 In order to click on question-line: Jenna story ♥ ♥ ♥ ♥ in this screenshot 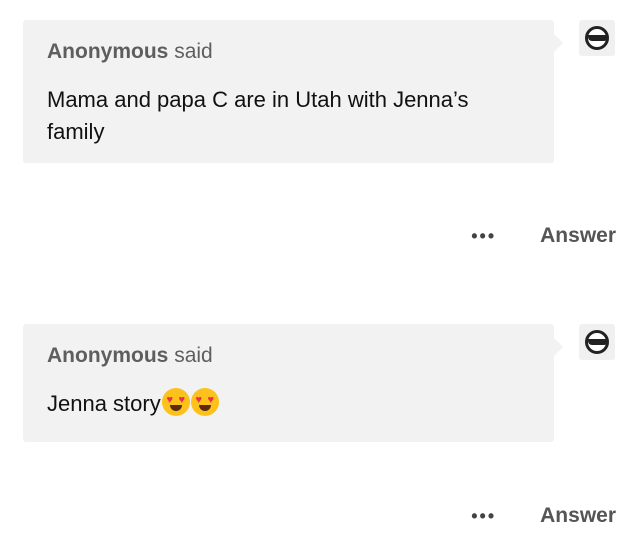, I will do `click(288, 404)`.